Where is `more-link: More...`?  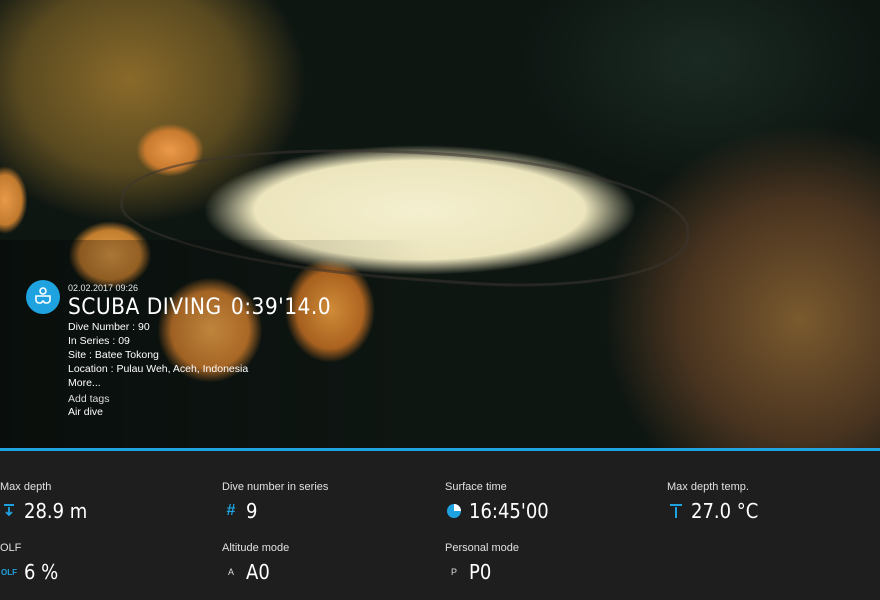 more-link: More... is located at coordinates (211, 383).